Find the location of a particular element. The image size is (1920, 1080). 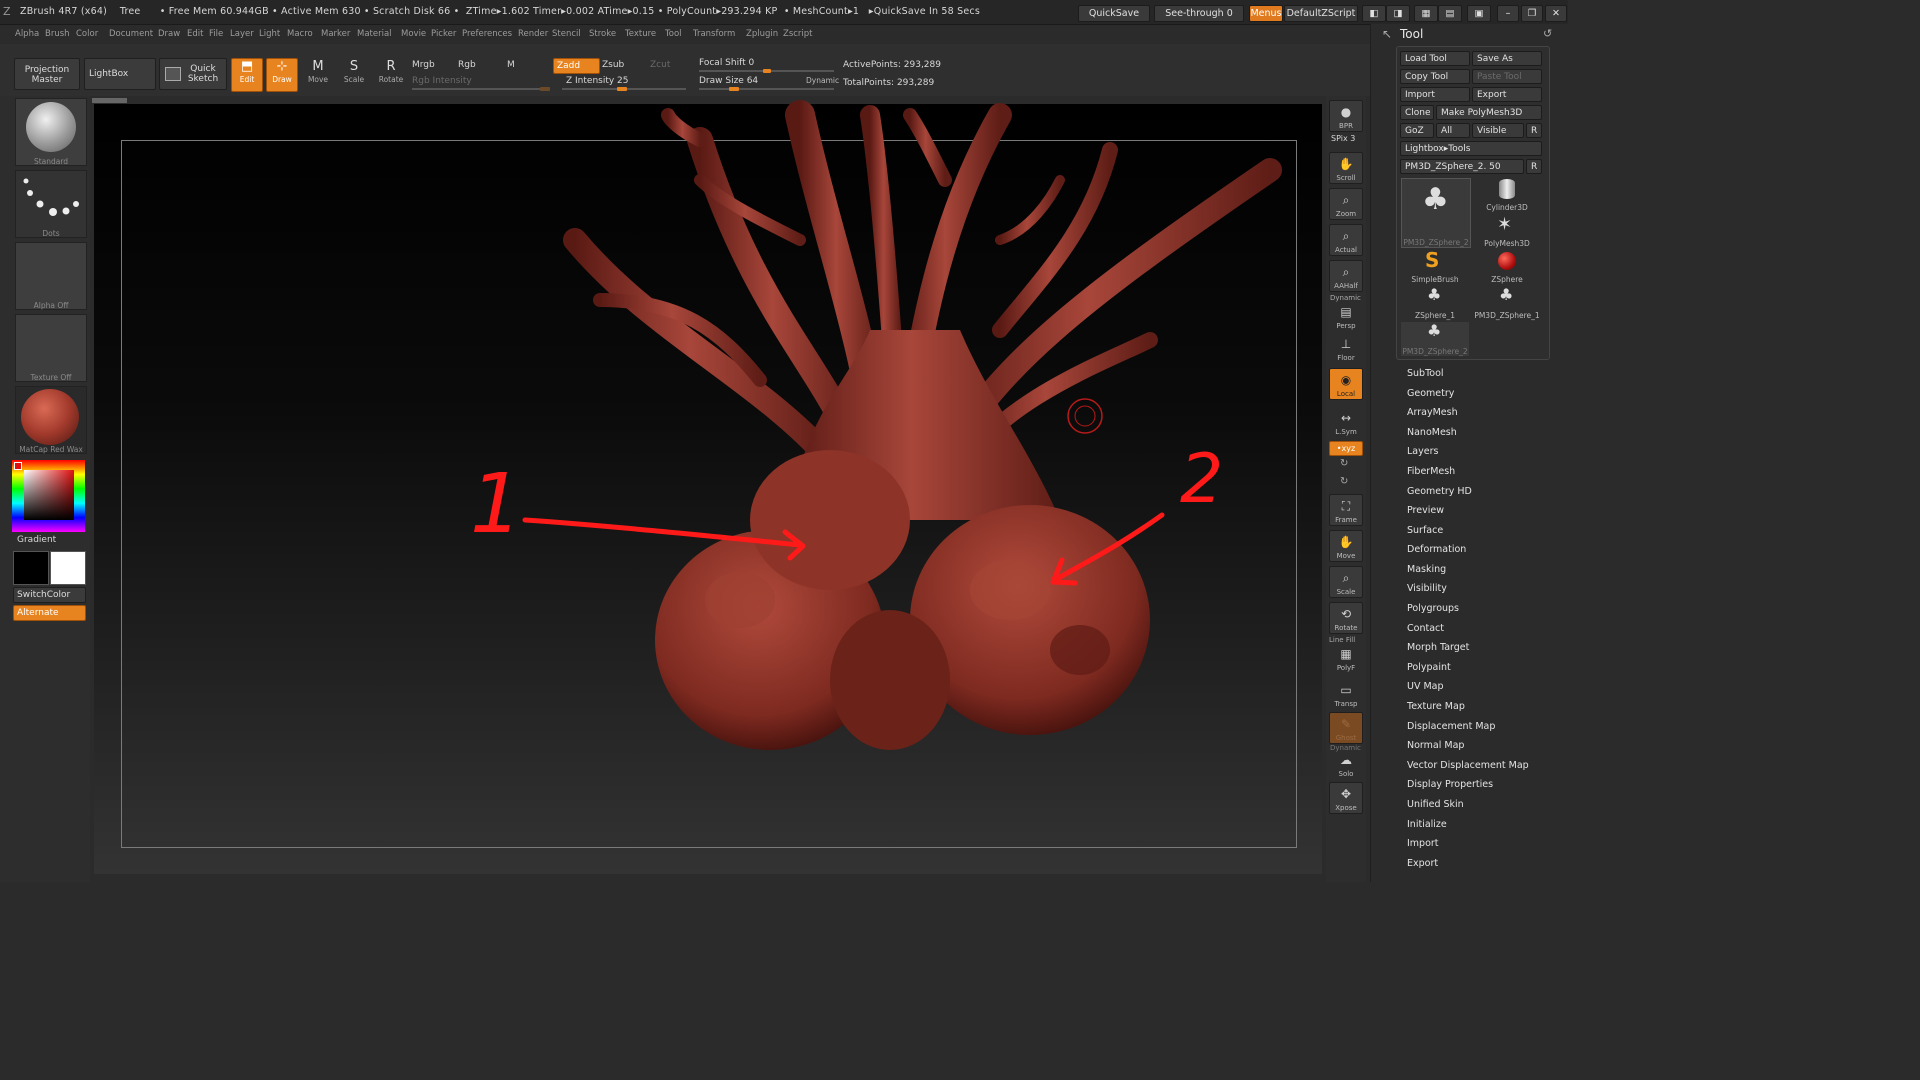

aahalf-button: ⌕ AAHalf is located at coordinates (1346, 276).